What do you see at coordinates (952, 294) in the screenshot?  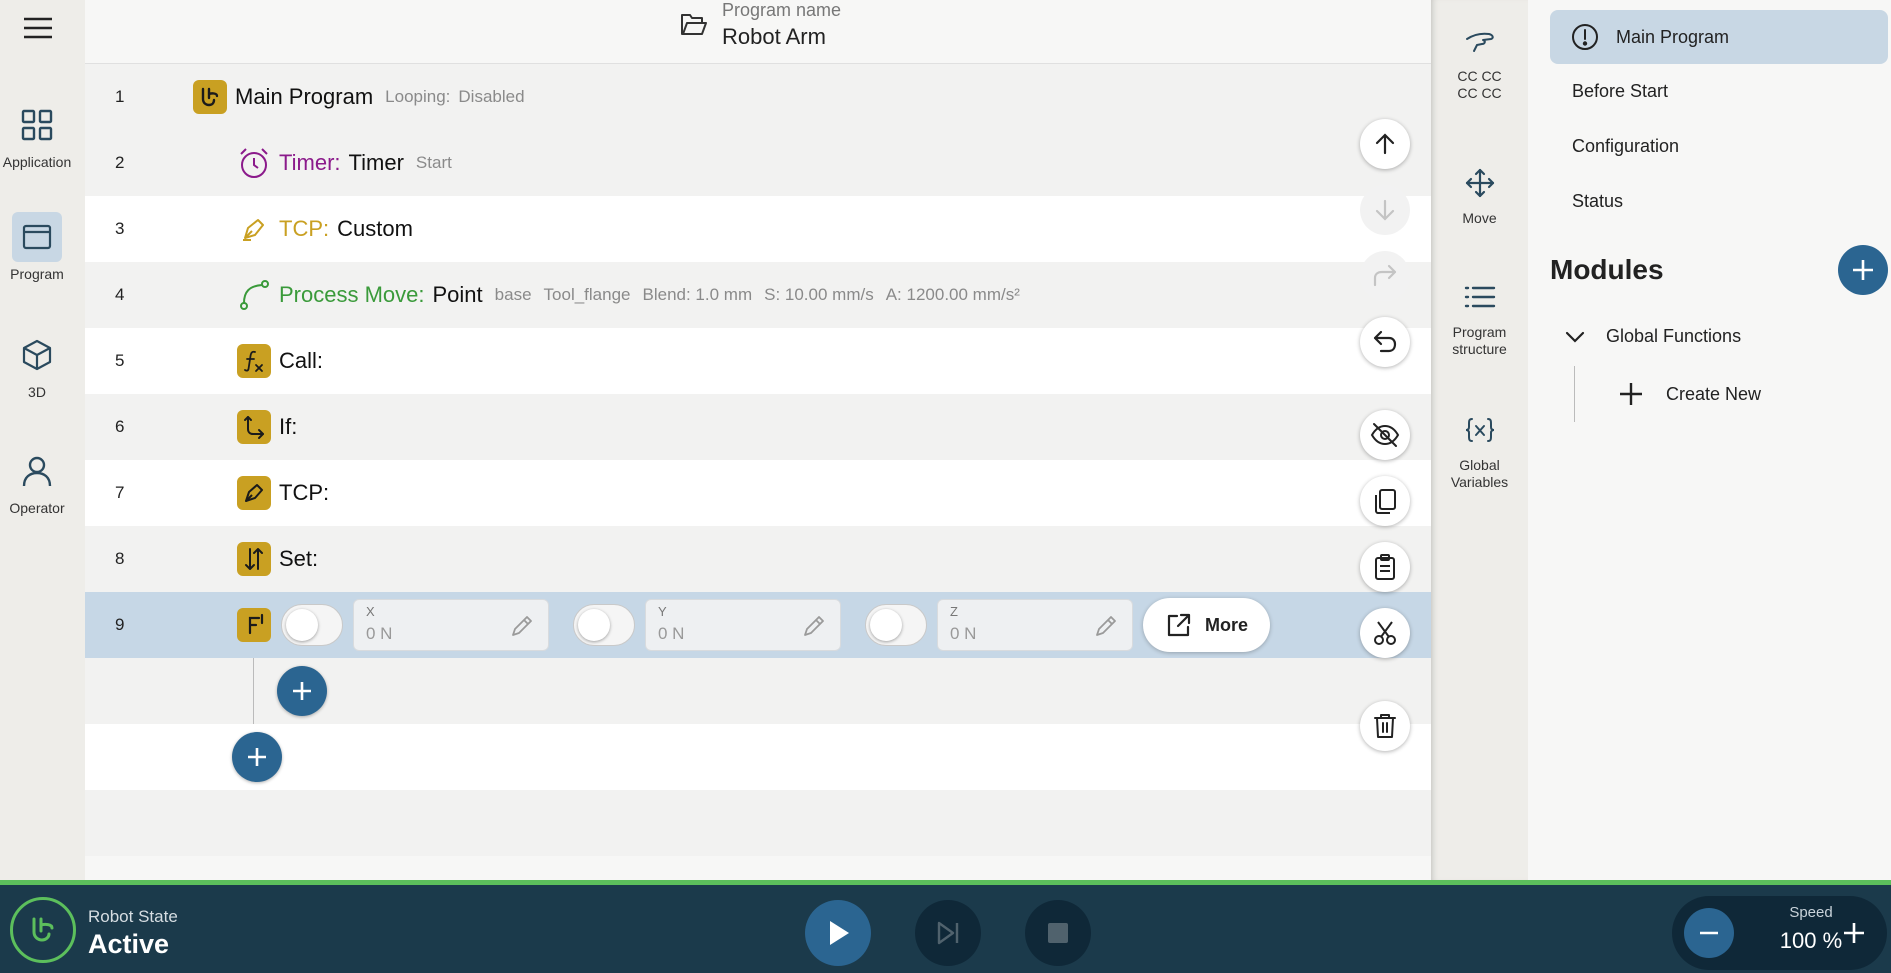 I see `row-meta: A: 1200.00 mm/s²` at bounding box center [952, 294].